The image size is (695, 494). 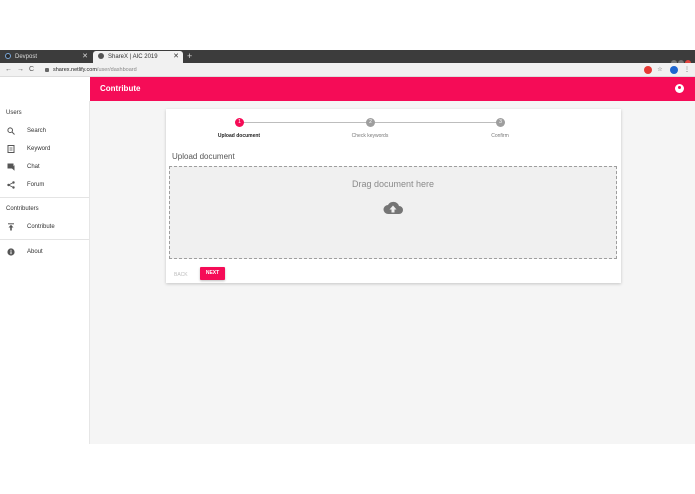 I want to click on document-icon, so click(x=11, y=149).